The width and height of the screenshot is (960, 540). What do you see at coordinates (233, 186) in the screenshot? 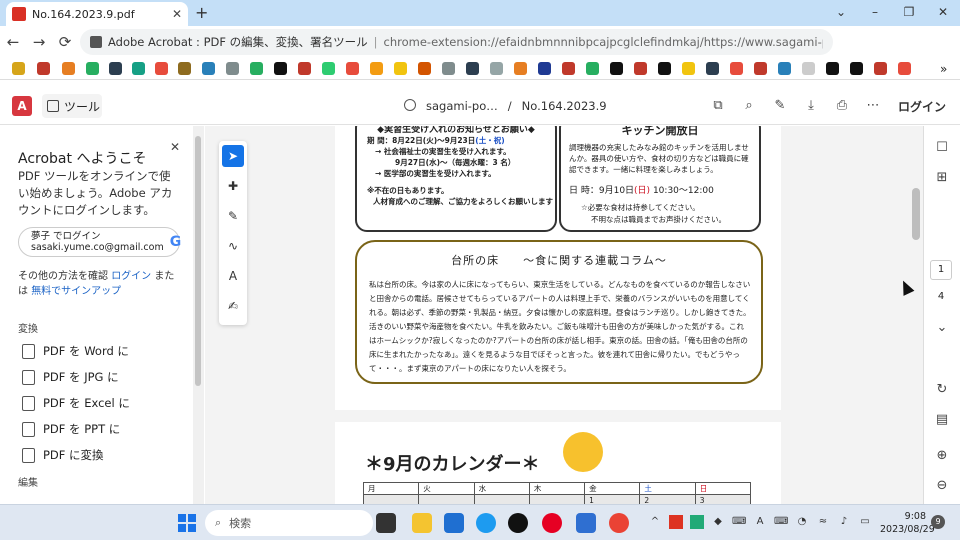
I see `comment-tool-icon: ✚` at bounding box center [233, 186].